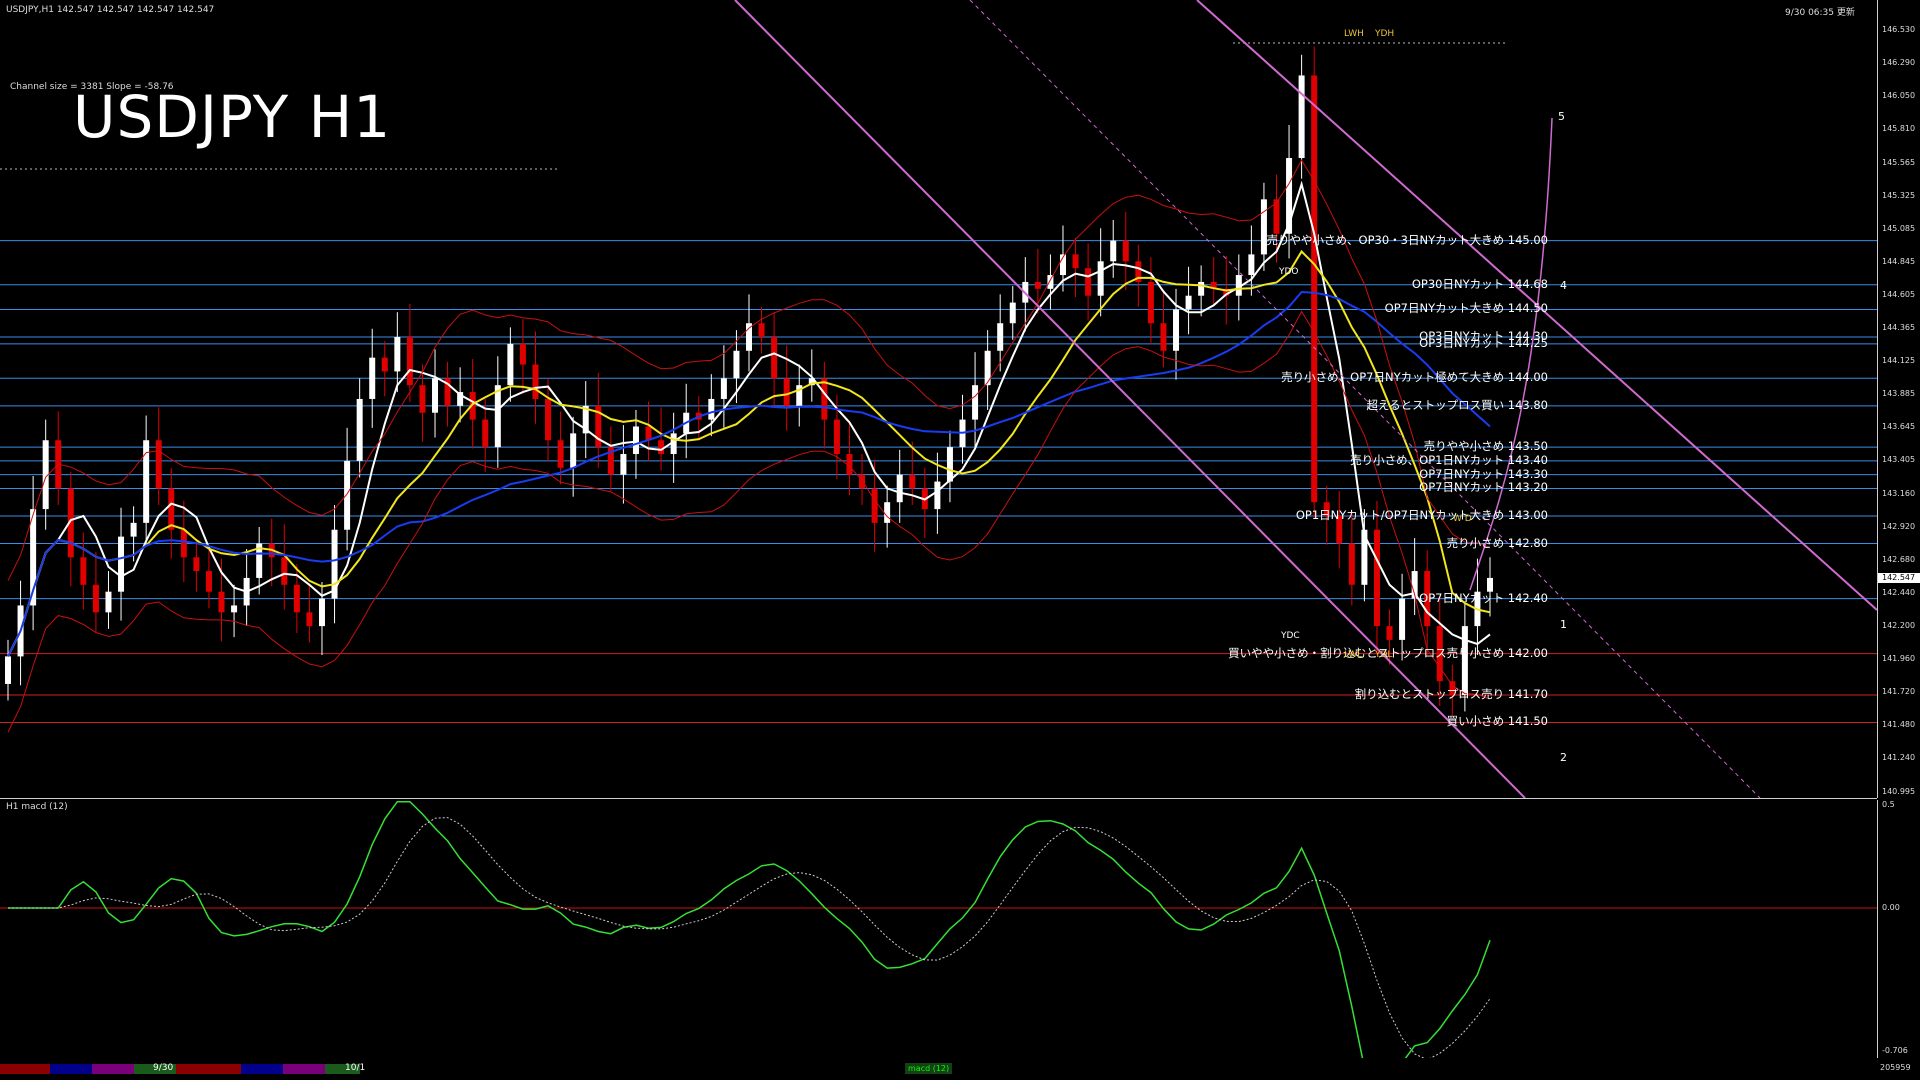  I want to click on wd-label: W D, so click(1462, 519).